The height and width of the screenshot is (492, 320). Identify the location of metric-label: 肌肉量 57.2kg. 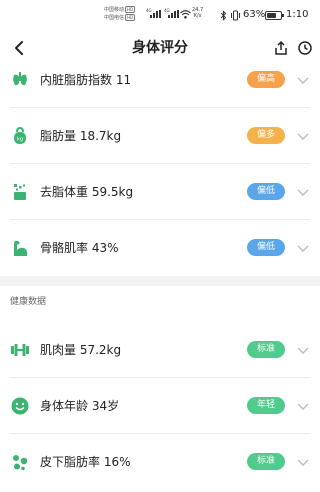
(81, 350).